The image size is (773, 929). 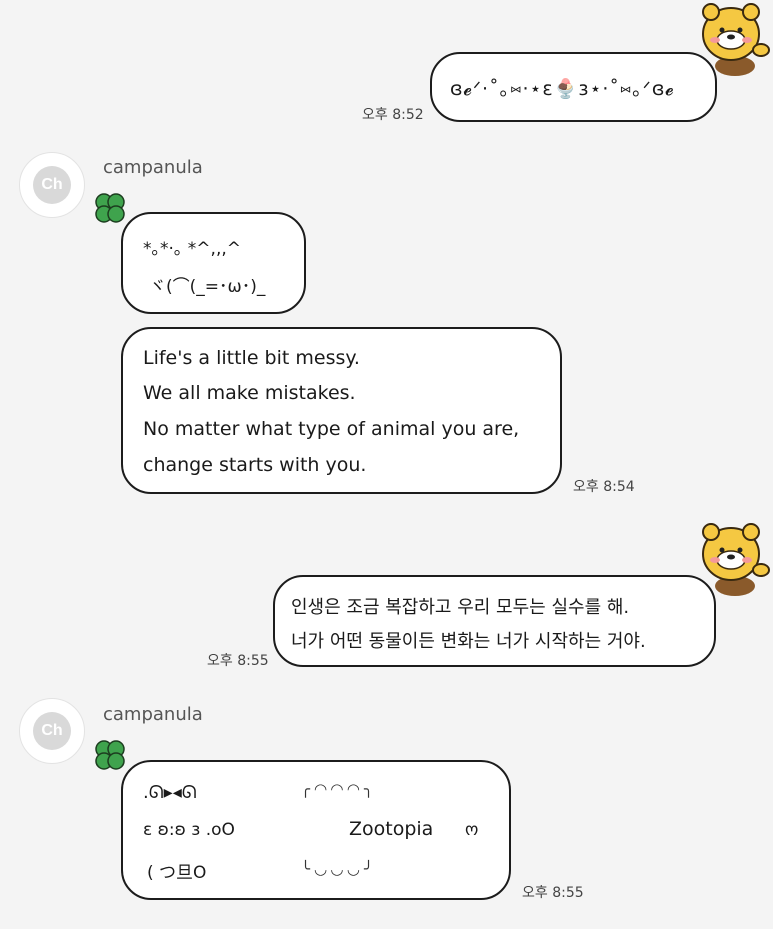 I want to click on art-frame-bottom: ╰ ◟◞ ◟◞ ◟◞ ╯, so click(x=337, y=869).